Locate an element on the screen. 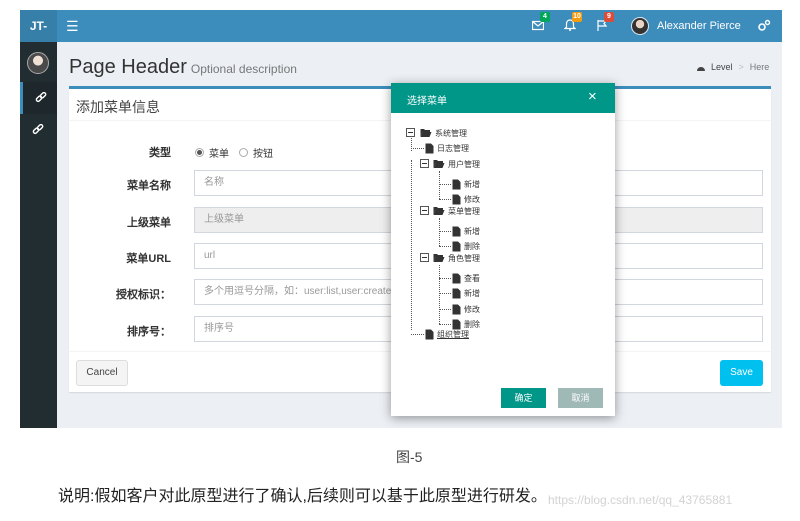 This screenshot has height=521, width=800. page-description: Optional description is located at coordinates (243, 69).